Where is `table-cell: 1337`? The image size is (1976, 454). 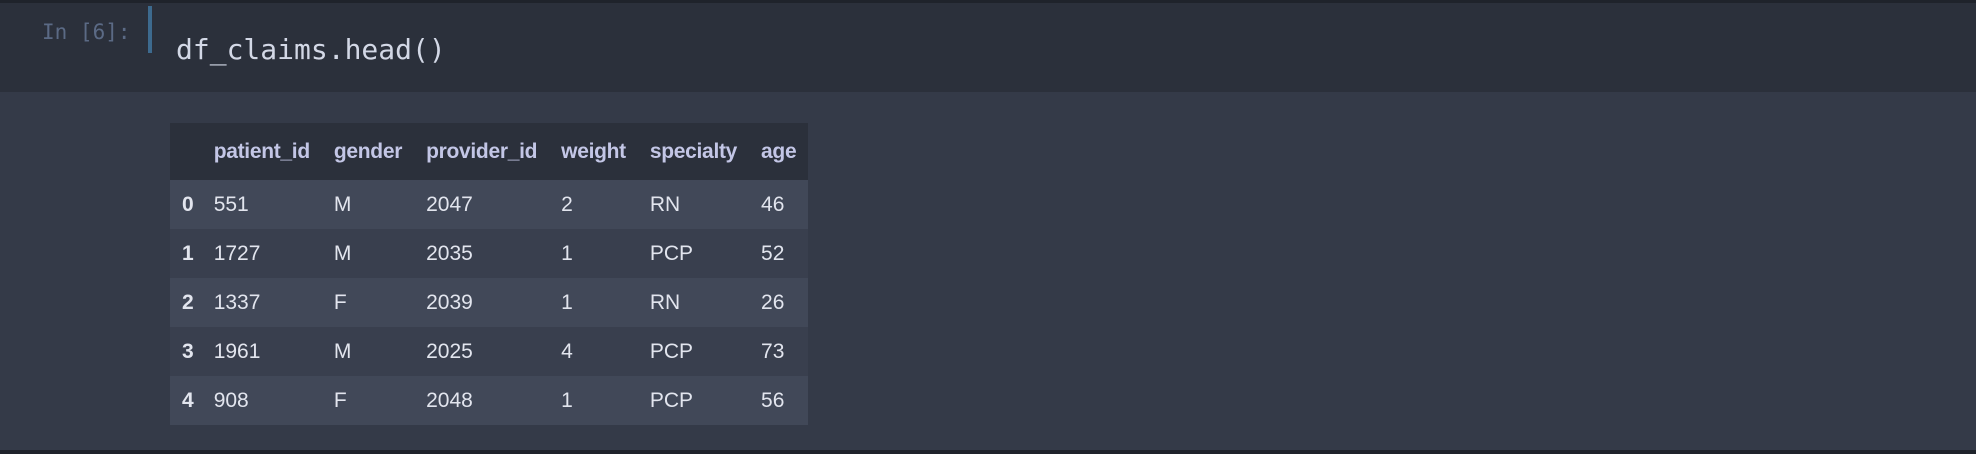
table-cell: 1337 is located at coordinates (261, 302).